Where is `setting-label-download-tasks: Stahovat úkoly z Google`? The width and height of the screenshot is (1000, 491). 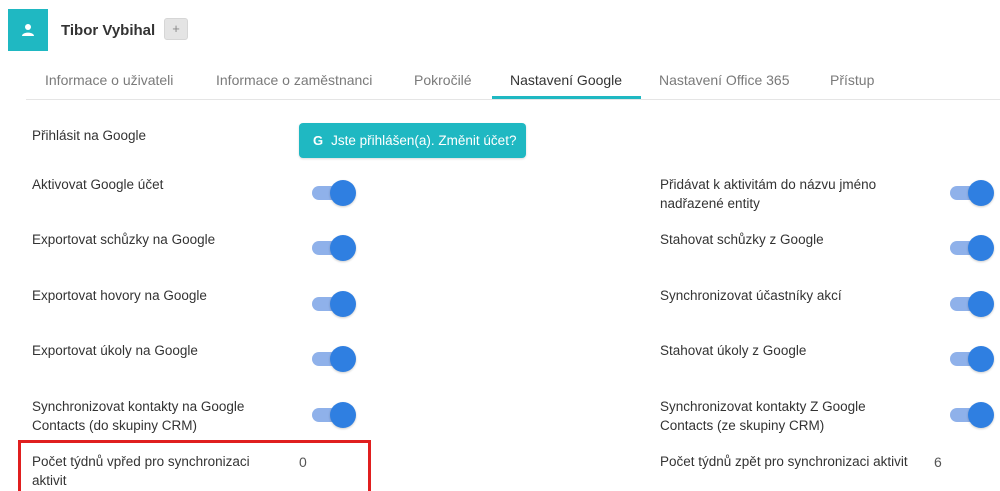
setting-label-download-tasks: Stahovat úkoly z Google is located at coordinates (733, 350).